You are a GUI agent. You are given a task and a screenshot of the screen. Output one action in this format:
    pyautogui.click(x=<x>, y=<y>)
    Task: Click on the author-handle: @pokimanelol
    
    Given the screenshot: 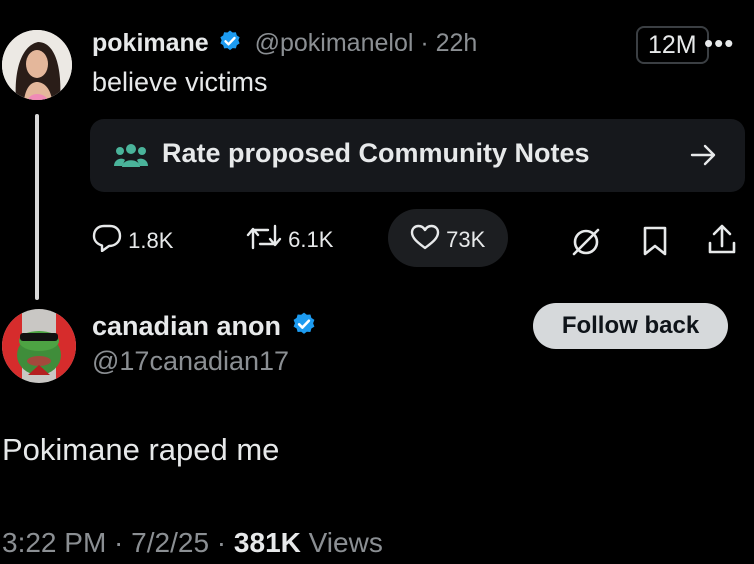 What is the action you would take?
    pyautogui.click(x=334, y=43)
    